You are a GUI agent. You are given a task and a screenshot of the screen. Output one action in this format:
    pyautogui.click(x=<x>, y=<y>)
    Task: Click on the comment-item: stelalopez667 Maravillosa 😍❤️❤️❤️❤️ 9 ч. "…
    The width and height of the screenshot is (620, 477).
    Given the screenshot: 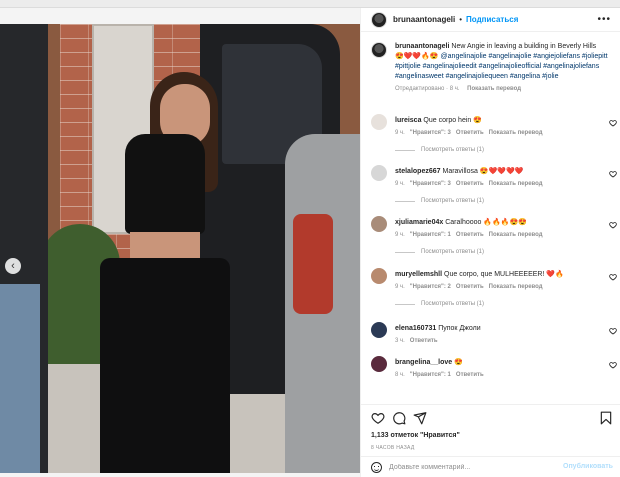 What is the action you would take?
    pyautogui.click(x=495, y=191)
    